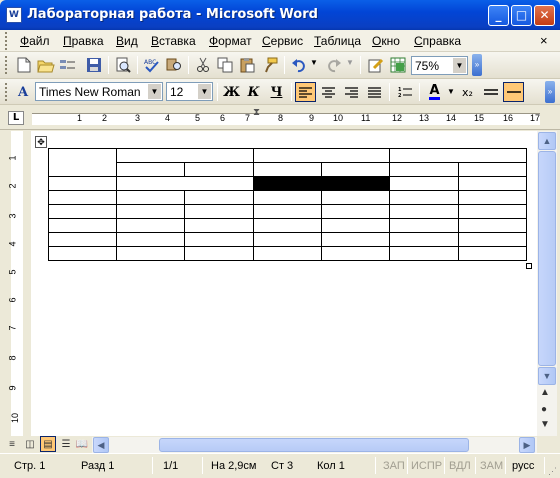  What do you see at coordinates (451, 91) in the screenshot?
I see `font-color-dropdown-icon: ▼` at bounding box center [451, 91].